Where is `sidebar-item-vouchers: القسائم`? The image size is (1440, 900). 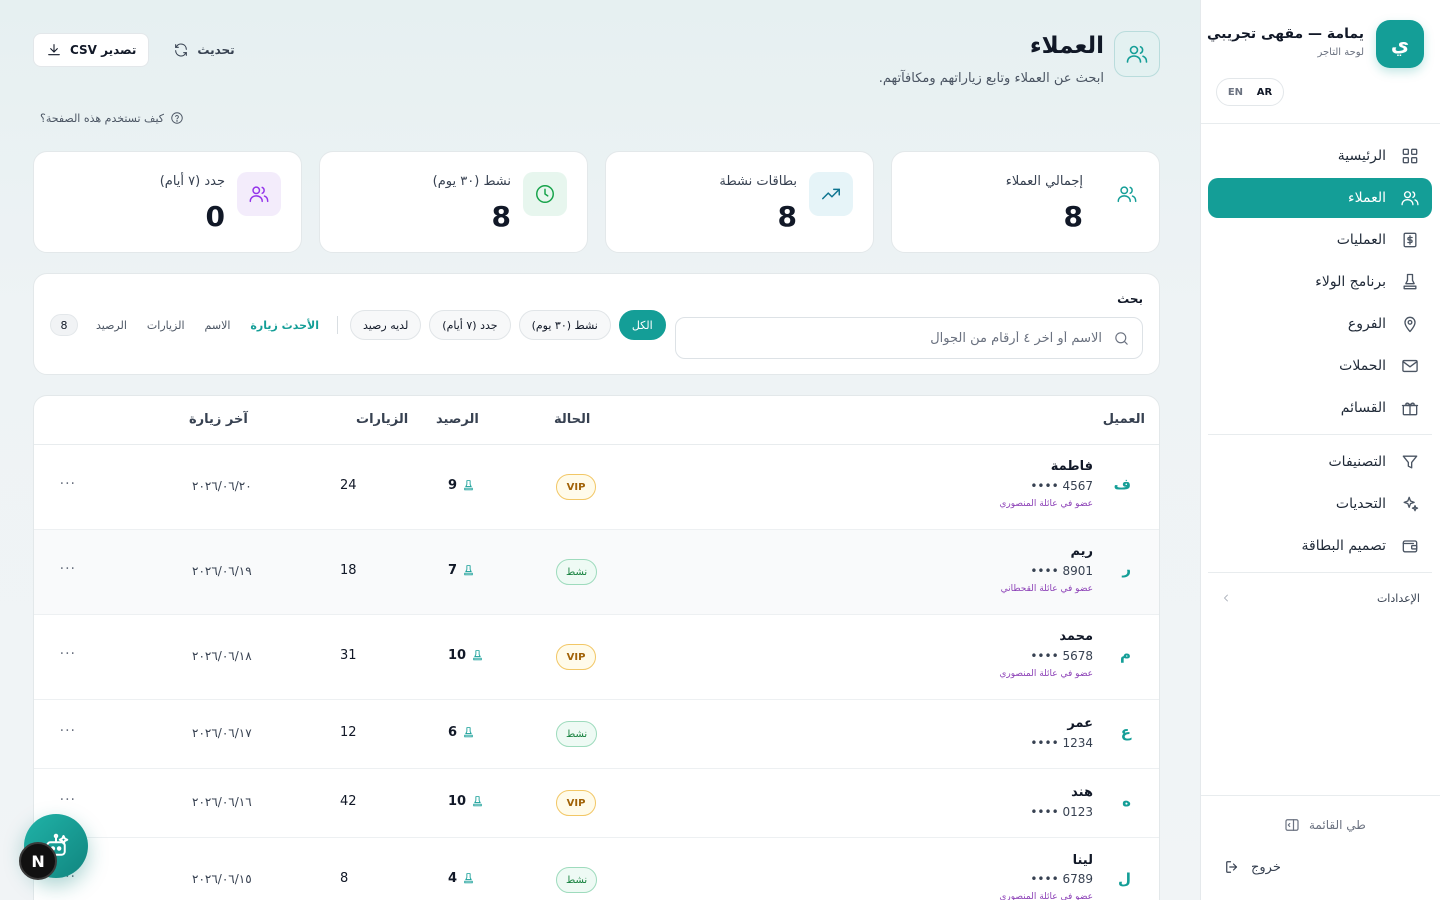
sidebar-item-vouchers: القسائم is located at coordinates (1320, 408).